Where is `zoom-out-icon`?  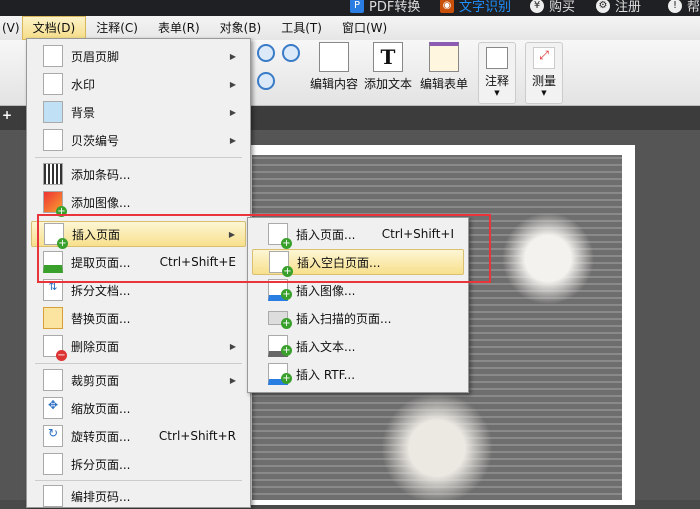
zoom-out-icon is located at coordinates (291, 53).